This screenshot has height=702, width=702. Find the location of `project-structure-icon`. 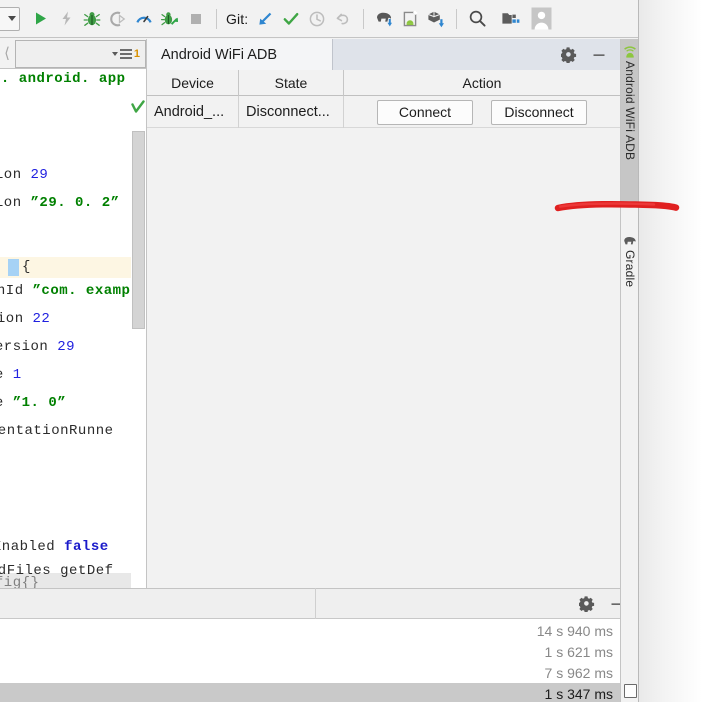

project-structure-icon is located at coordinates (511, 18).